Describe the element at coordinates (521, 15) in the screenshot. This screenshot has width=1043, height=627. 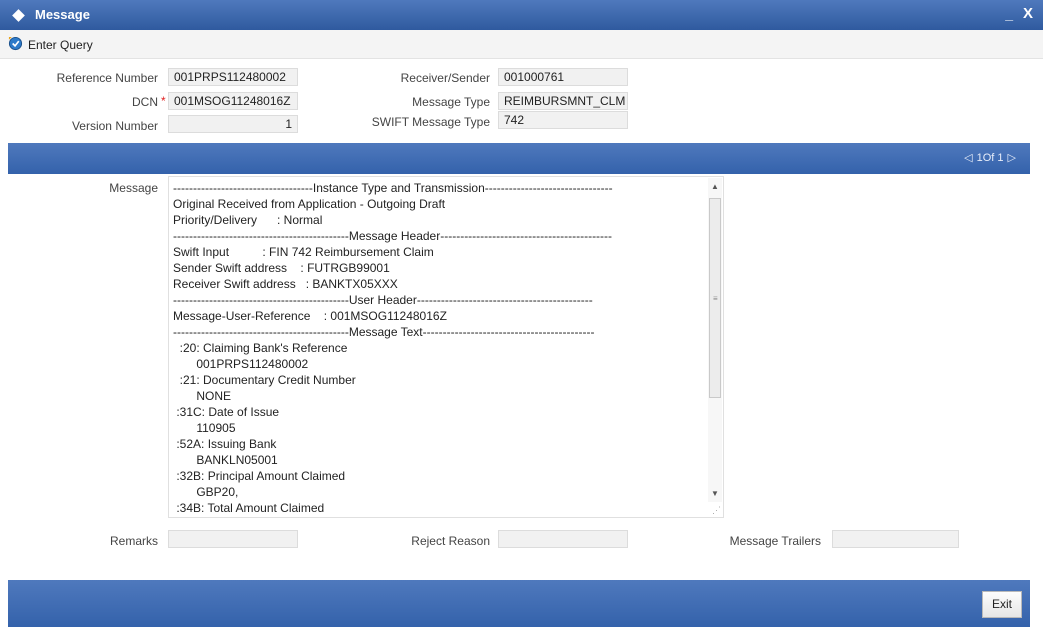
I see `window-title-bar: Message _ X` at that location.